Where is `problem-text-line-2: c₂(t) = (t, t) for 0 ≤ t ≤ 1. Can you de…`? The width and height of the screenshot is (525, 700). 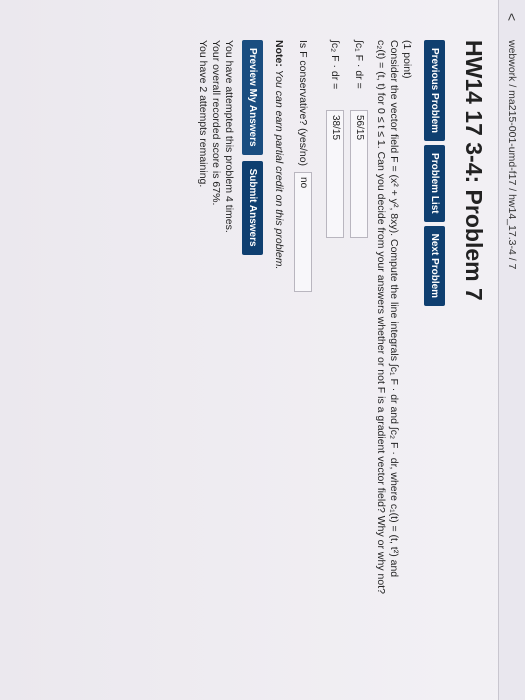
problem-text-line-2: c₂(t) = (t, t) for 0 ≤ t ≤ 1. Can you de… is located at coordinates (381, 317).